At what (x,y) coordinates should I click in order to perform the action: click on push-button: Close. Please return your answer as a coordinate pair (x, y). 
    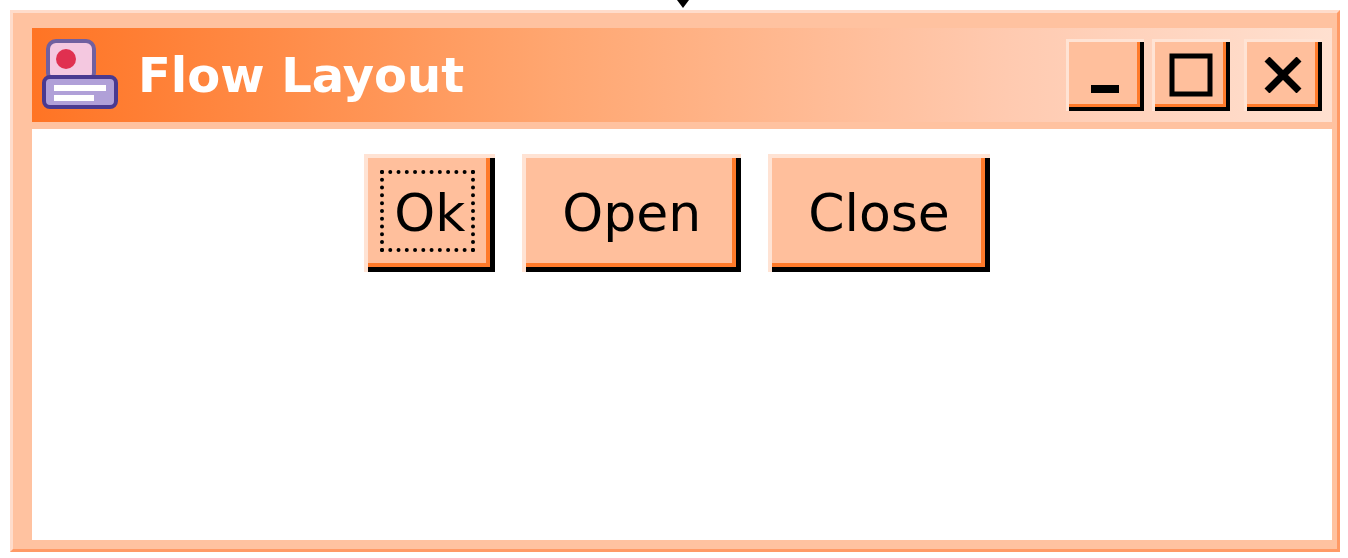
    Looking at the image, I should click on (879, 213).